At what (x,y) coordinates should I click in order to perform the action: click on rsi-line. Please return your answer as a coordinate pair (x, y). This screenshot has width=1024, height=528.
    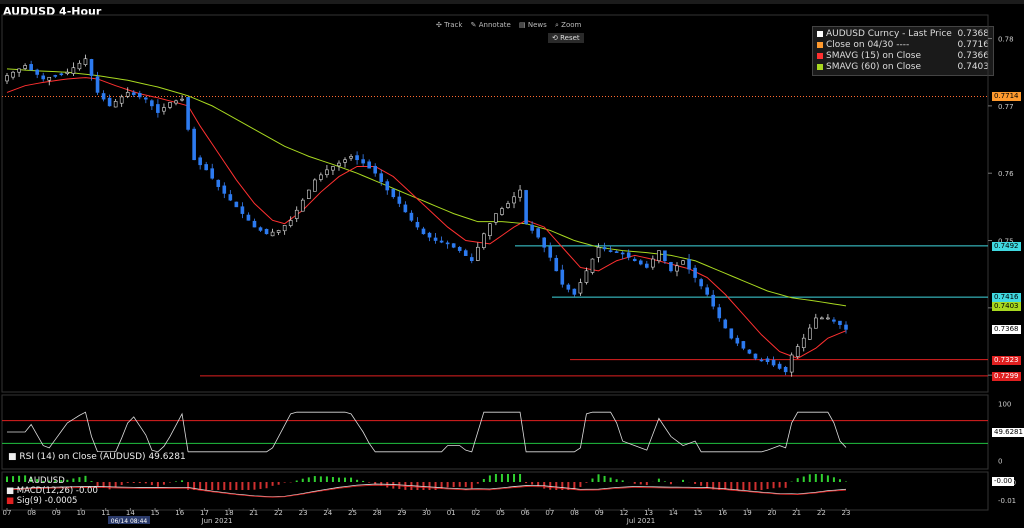
    Looking at the image, I should click on (427, 432).